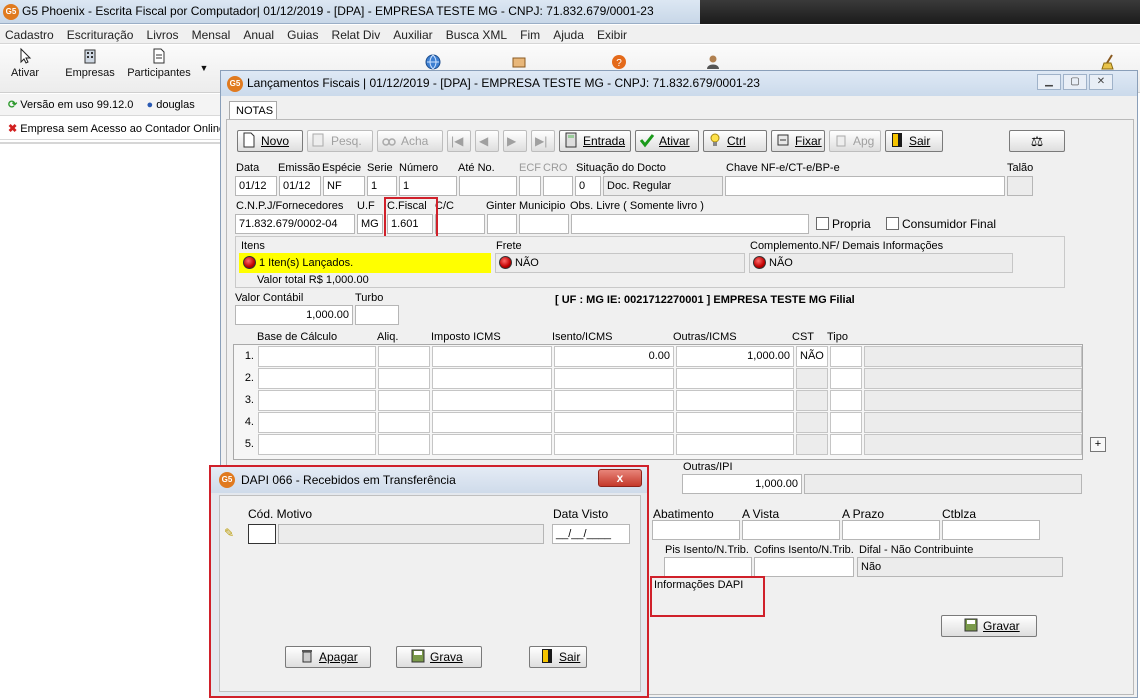 This screenshot has width=1140, height=698. What do you see at coordinates (439, 657) in the screenshot?
I see `grava-button: Grava` at bounding box center [439, 657].